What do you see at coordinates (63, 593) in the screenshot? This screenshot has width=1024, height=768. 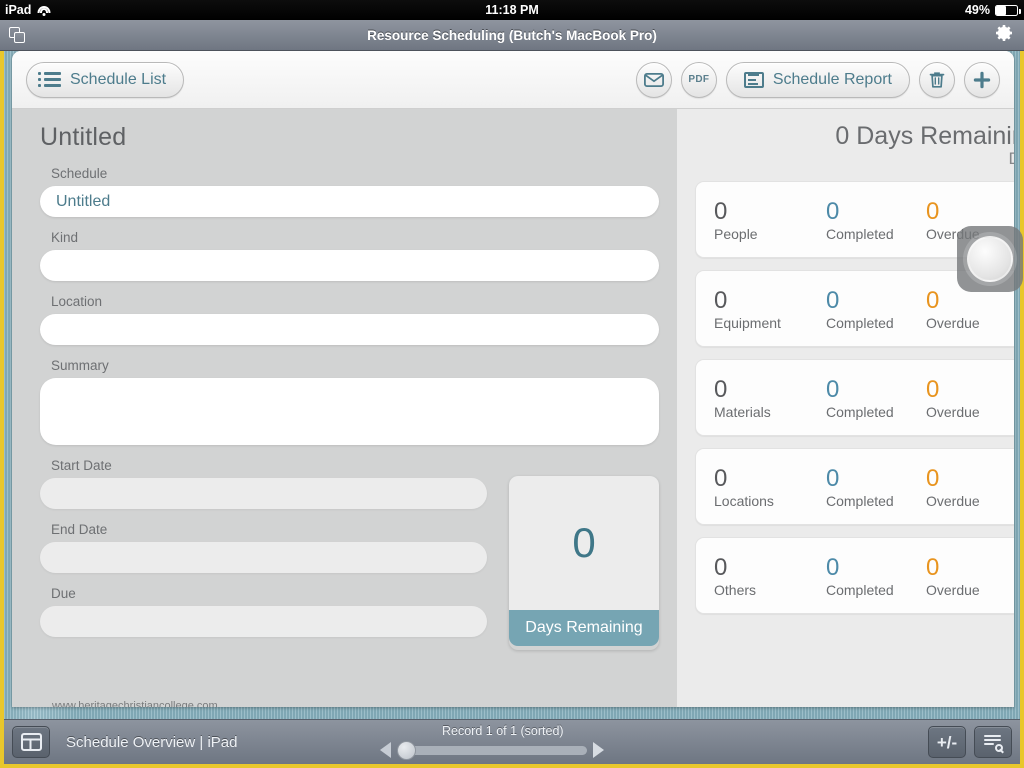 I see `field-label: Due` at bounding box center [63, 593].